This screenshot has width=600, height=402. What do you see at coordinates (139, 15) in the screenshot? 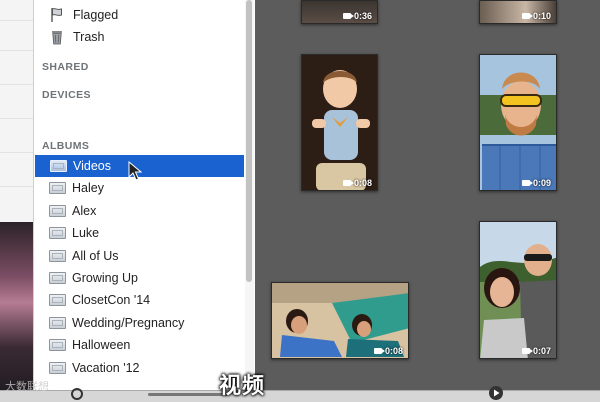
I see `sidebar-item-flagged: Flagged` at bounding box center [139, 15].